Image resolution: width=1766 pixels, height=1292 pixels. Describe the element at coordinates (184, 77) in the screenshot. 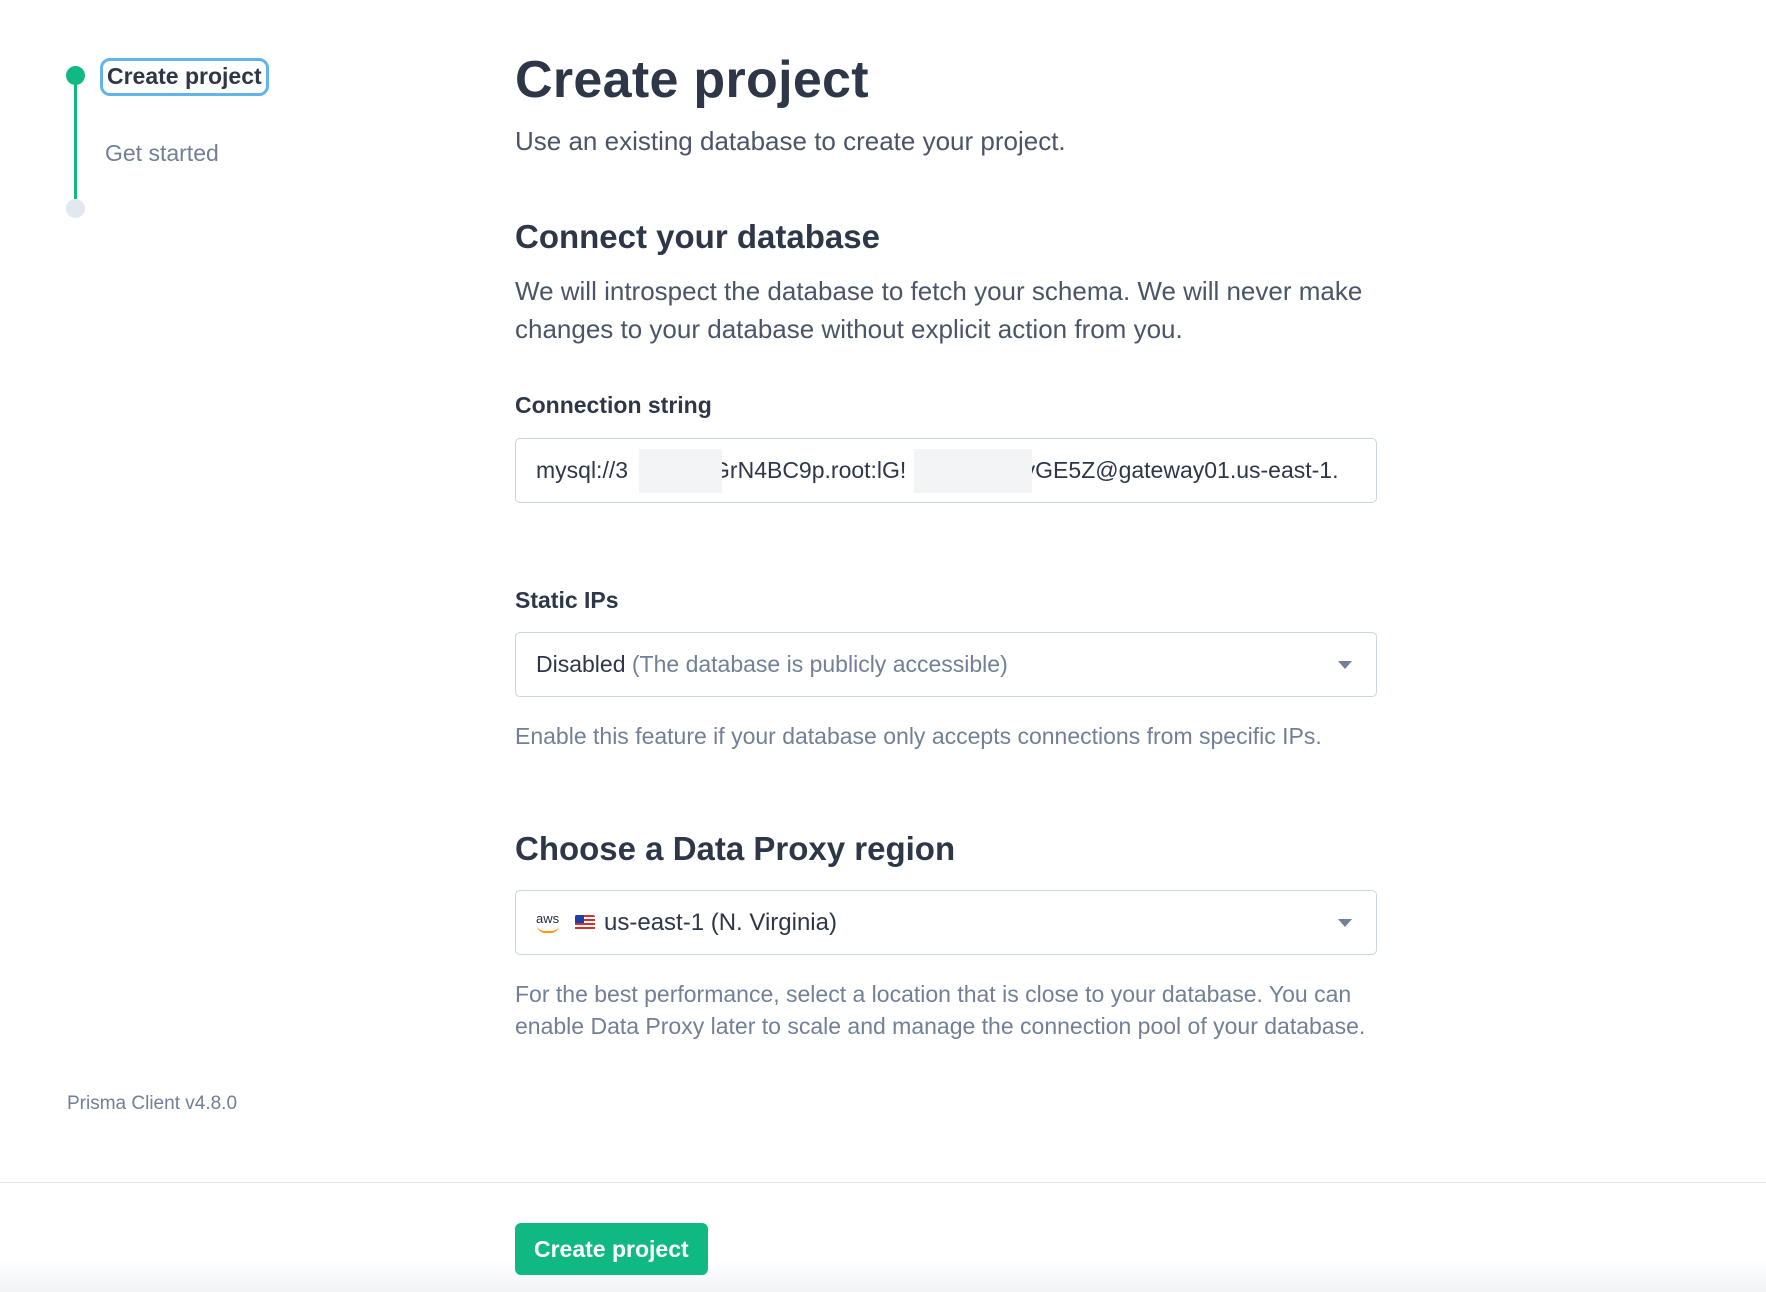

I see `step-create-project: Create project` at that location.